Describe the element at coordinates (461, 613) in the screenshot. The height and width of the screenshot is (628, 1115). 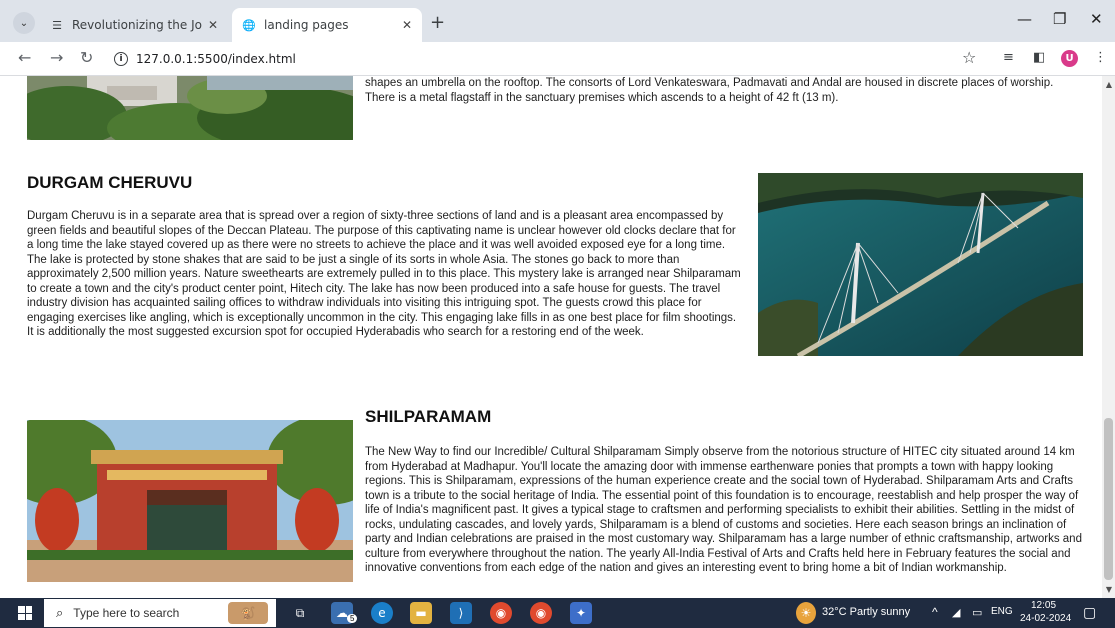
I see `vscode-icon: ⟩` at that location.